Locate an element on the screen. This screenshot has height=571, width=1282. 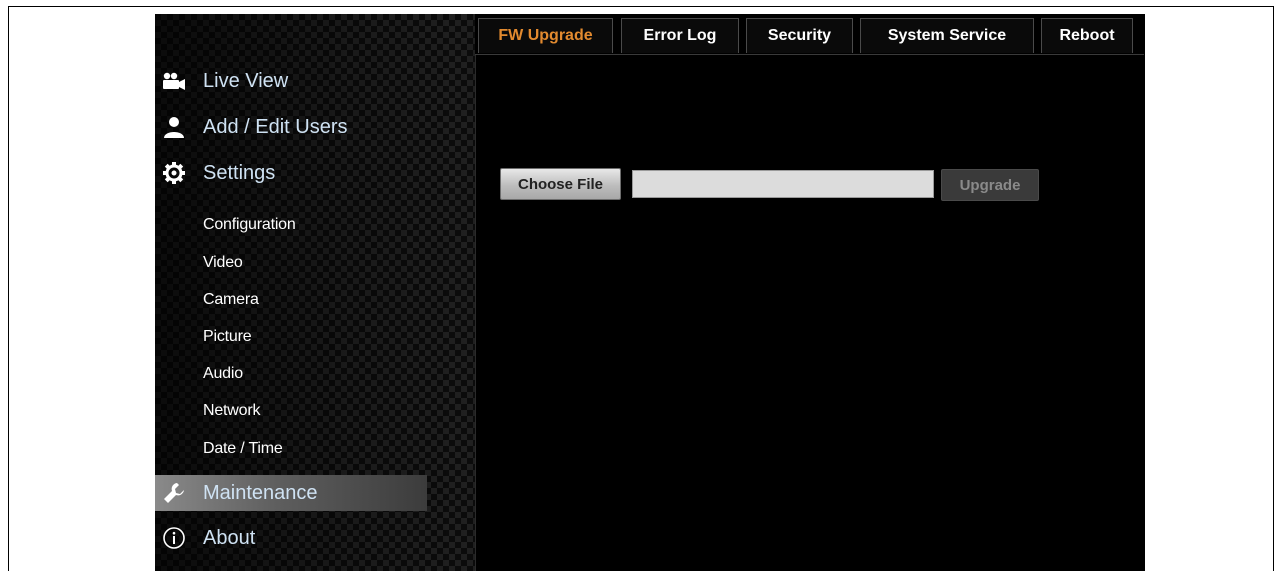
sidebar-sub-configuration: Configuration is located at coordinates (249, 225).